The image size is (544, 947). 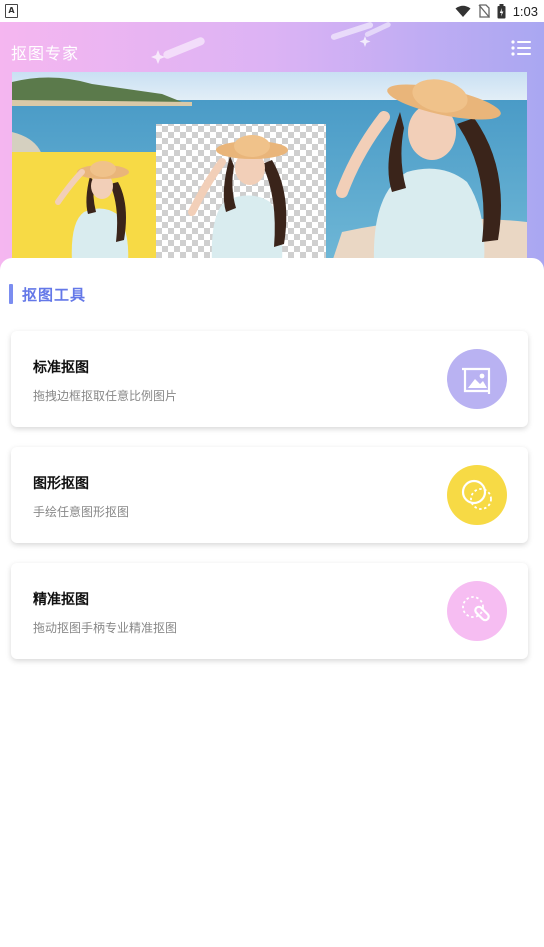 I want to click on wifi-icon, so click(x=463, y=11).